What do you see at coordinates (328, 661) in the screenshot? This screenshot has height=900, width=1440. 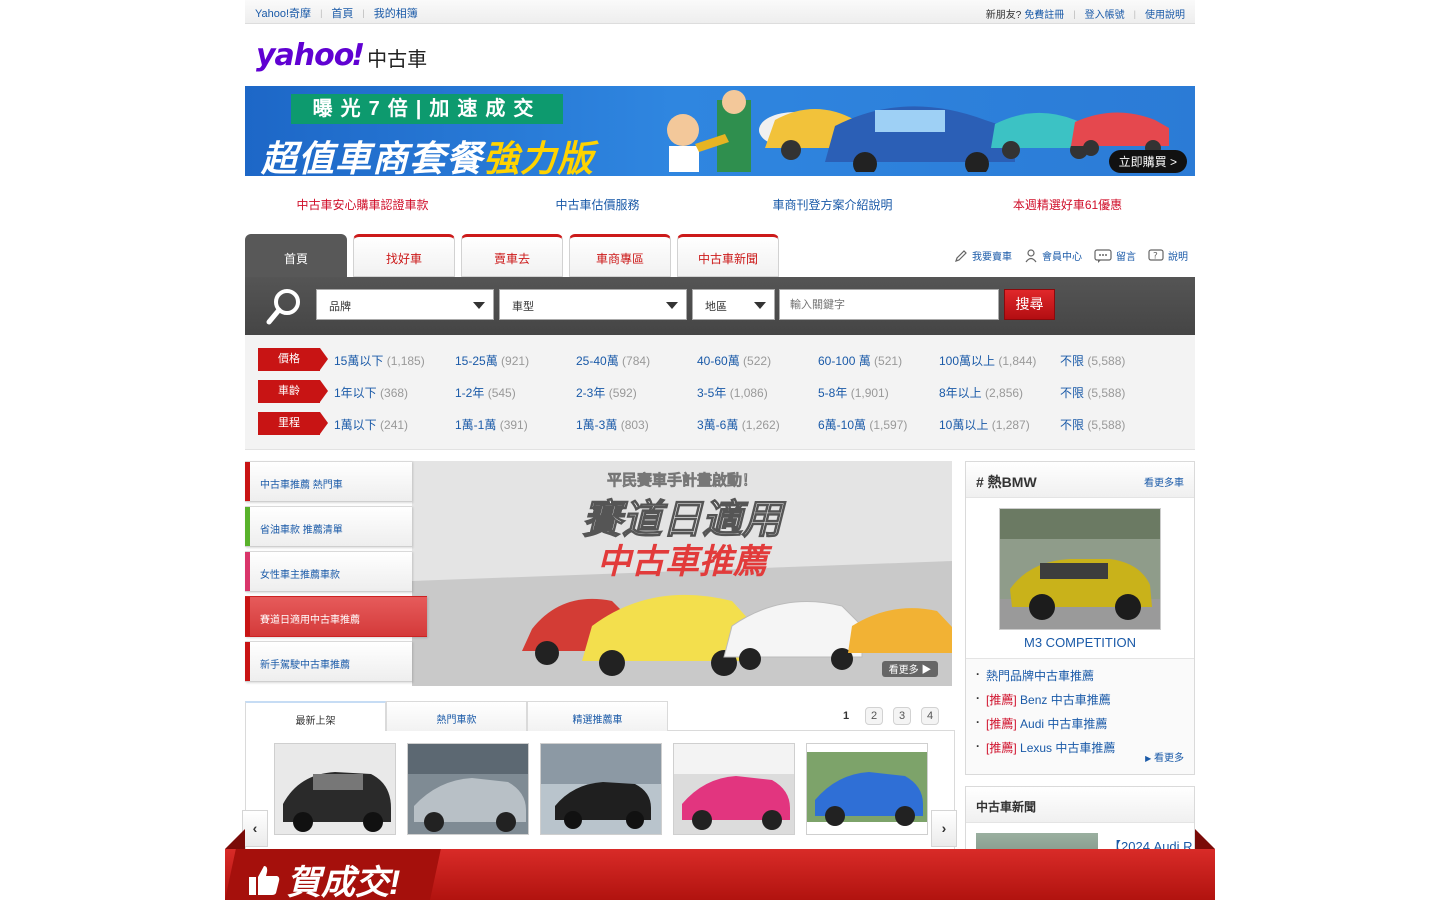 I see `category-item: 新手駕駛中古車推薦` at bounding box center [328, 661].